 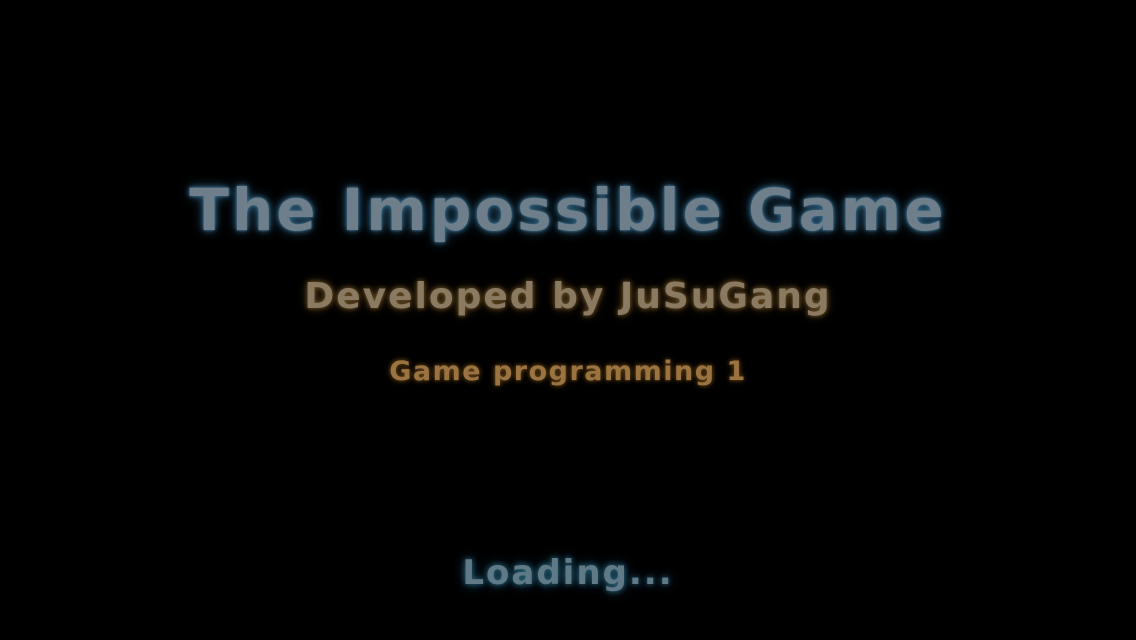 What do you see at coordinates (568, 210) in the screenshot?
I see `game-title: The Impossible Game` at bounding box center [568, 210].